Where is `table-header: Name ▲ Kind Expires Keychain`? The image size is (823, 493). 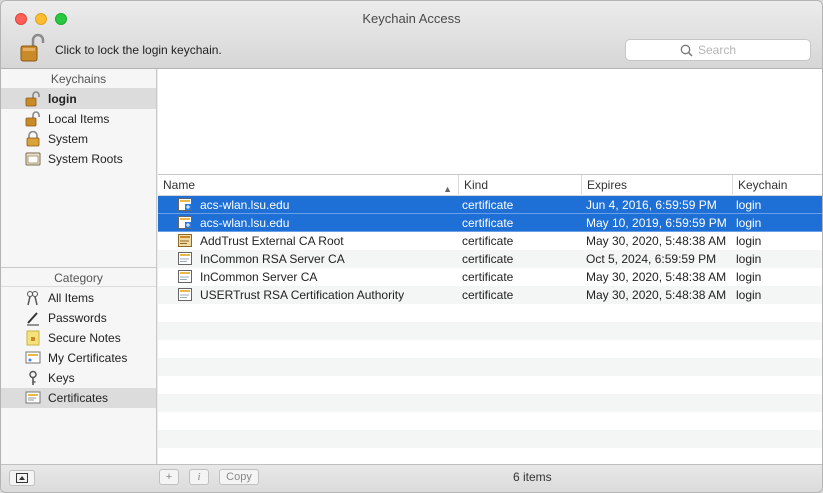 table-header: Name ▲ Kind Expires Keychain is located at coordinates (490, 185).